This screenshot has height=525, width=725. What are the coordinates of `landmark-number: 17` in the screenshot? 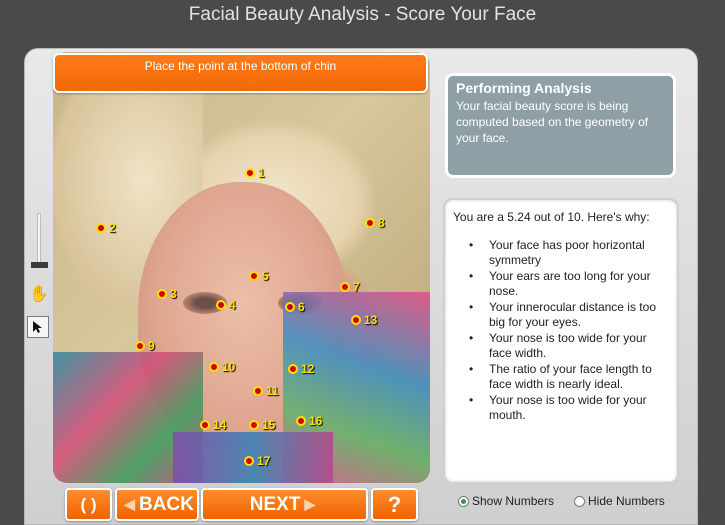 It's located at (264, 461).